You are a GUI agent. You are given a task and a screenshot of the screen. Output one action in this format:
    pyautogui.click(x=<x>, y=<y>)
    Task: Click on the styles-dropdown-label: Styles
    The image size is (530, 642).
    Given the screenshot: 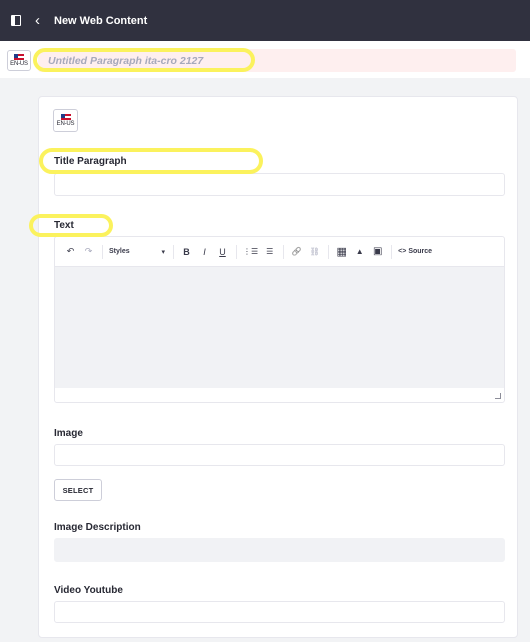 What is the action you would take?
    pyautogui.click(x=119, y=251)
    